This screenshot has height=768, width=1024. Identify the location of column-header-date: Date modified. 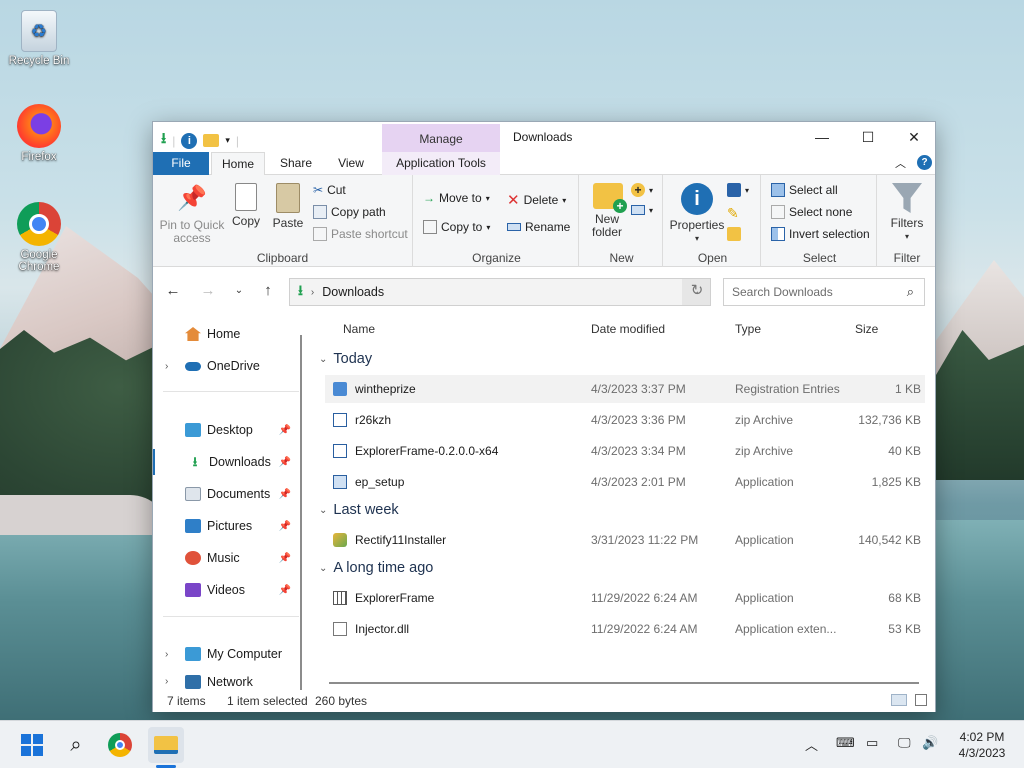
(628, 329).